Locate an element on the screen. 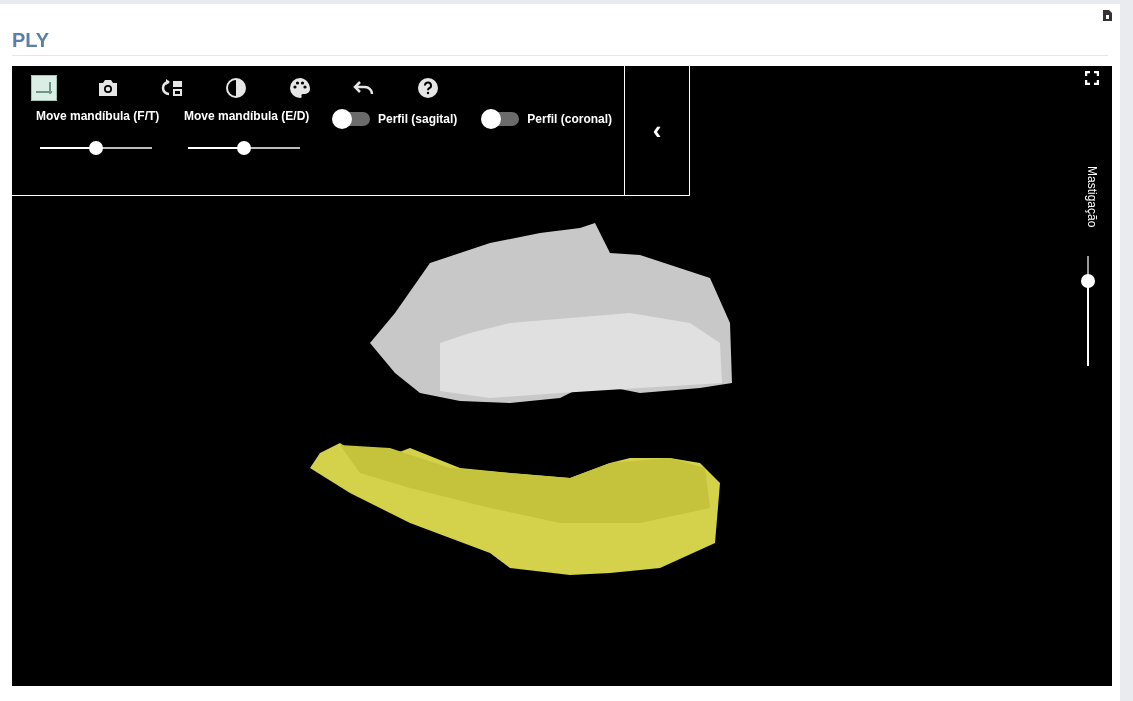  palette-icon is located at coordinates (300, 88).